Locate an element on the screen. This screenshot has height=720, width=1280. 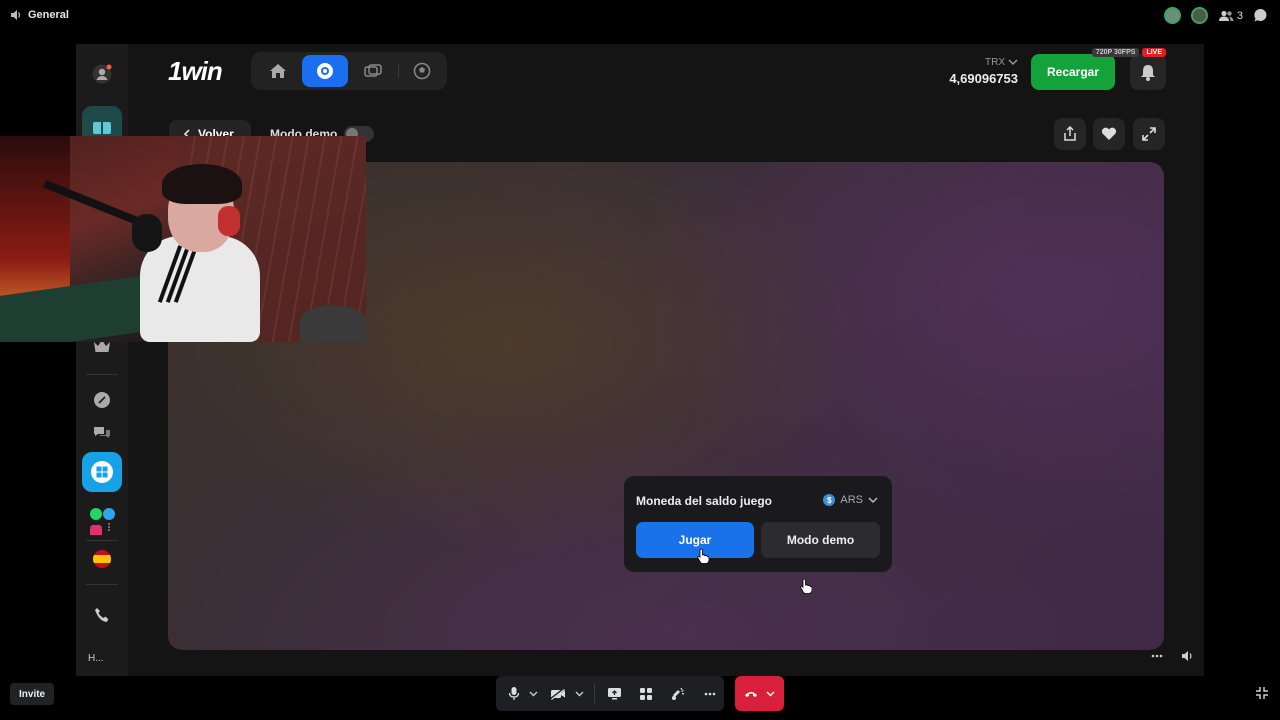
sidebar-social-links is located at coordinates (102, 520).